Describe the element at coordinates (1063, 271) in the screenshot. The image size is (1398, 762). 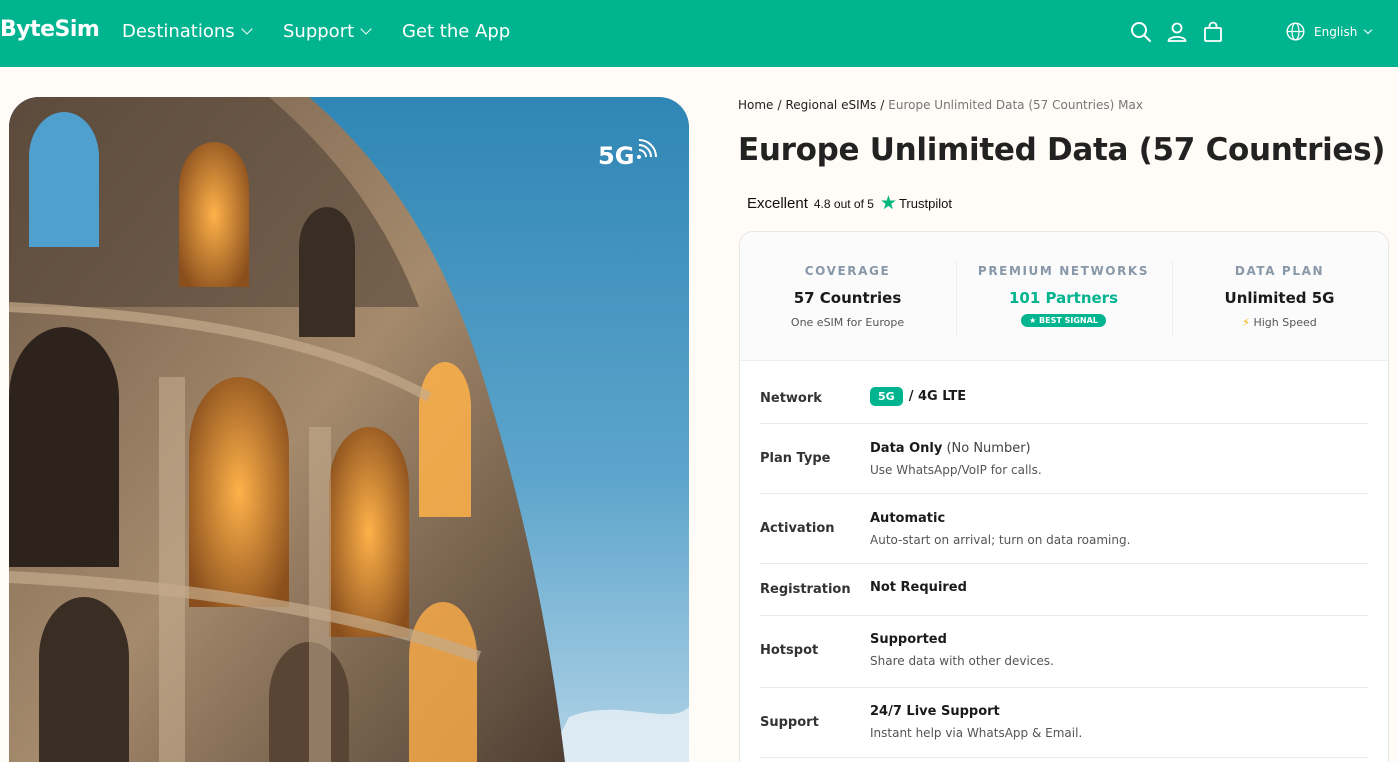
I see `stat-label: PREMIUM NETWORKS` at that location.